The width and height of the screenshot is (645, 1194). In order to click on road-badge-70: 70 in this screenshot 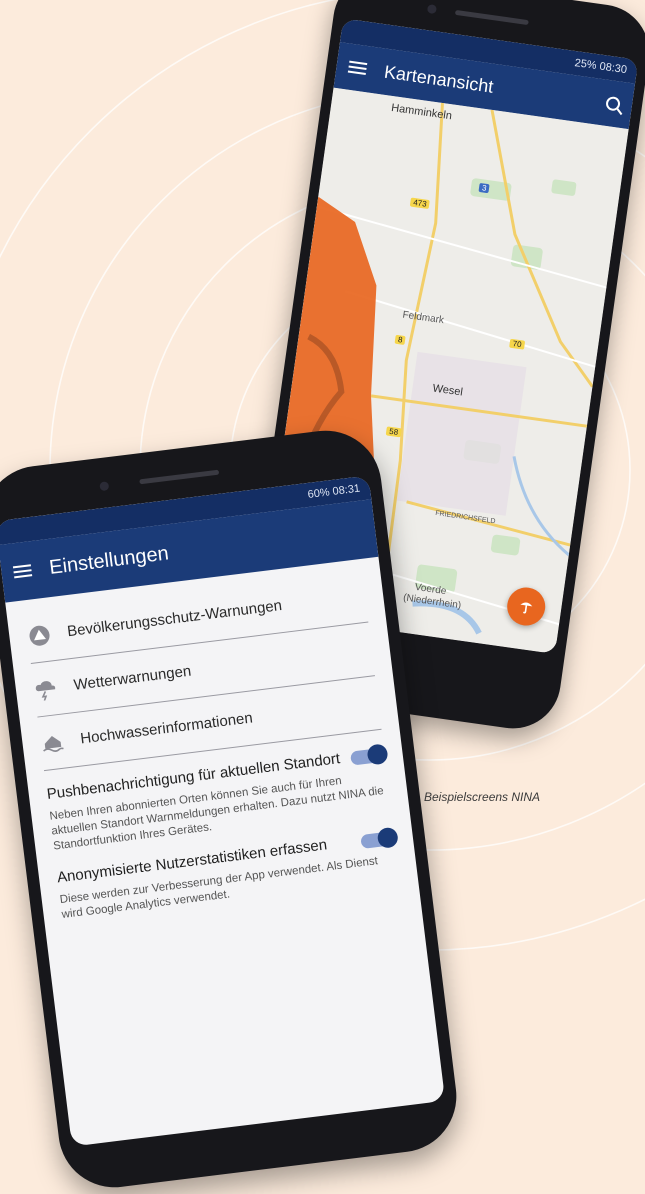, I will do `click(517, 344)`.